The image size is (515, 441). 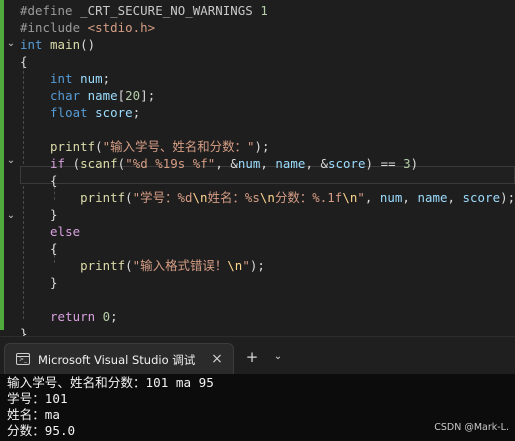 What do you see at coordinates (407, 163) in the screenshot?
I see `code-token: 3` at bounding box center [407, 163].